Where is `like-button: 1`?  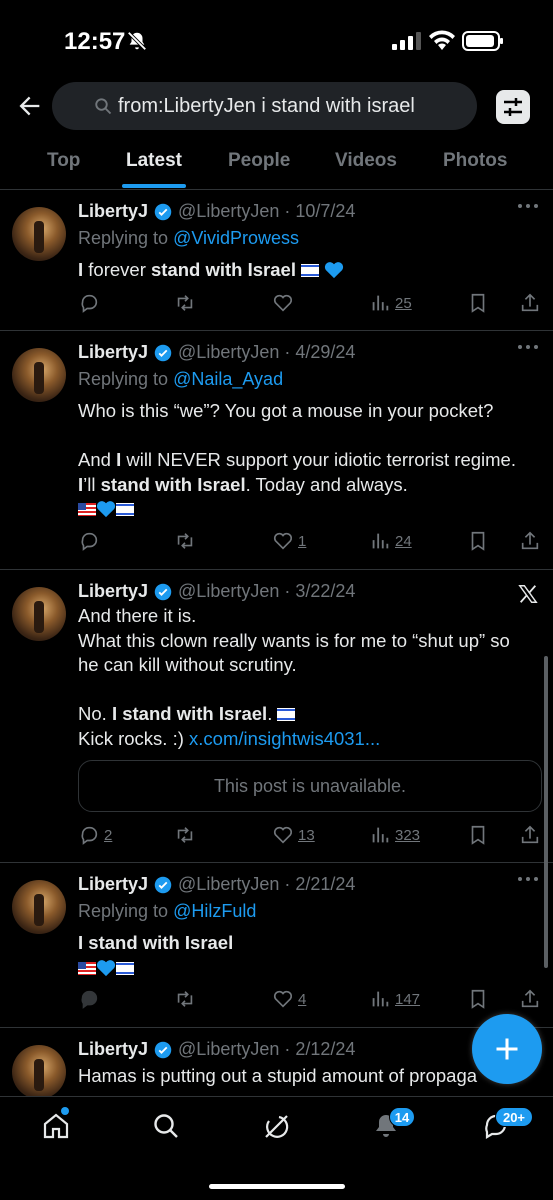 like-button: 1 is located at coordinates (289, 541).